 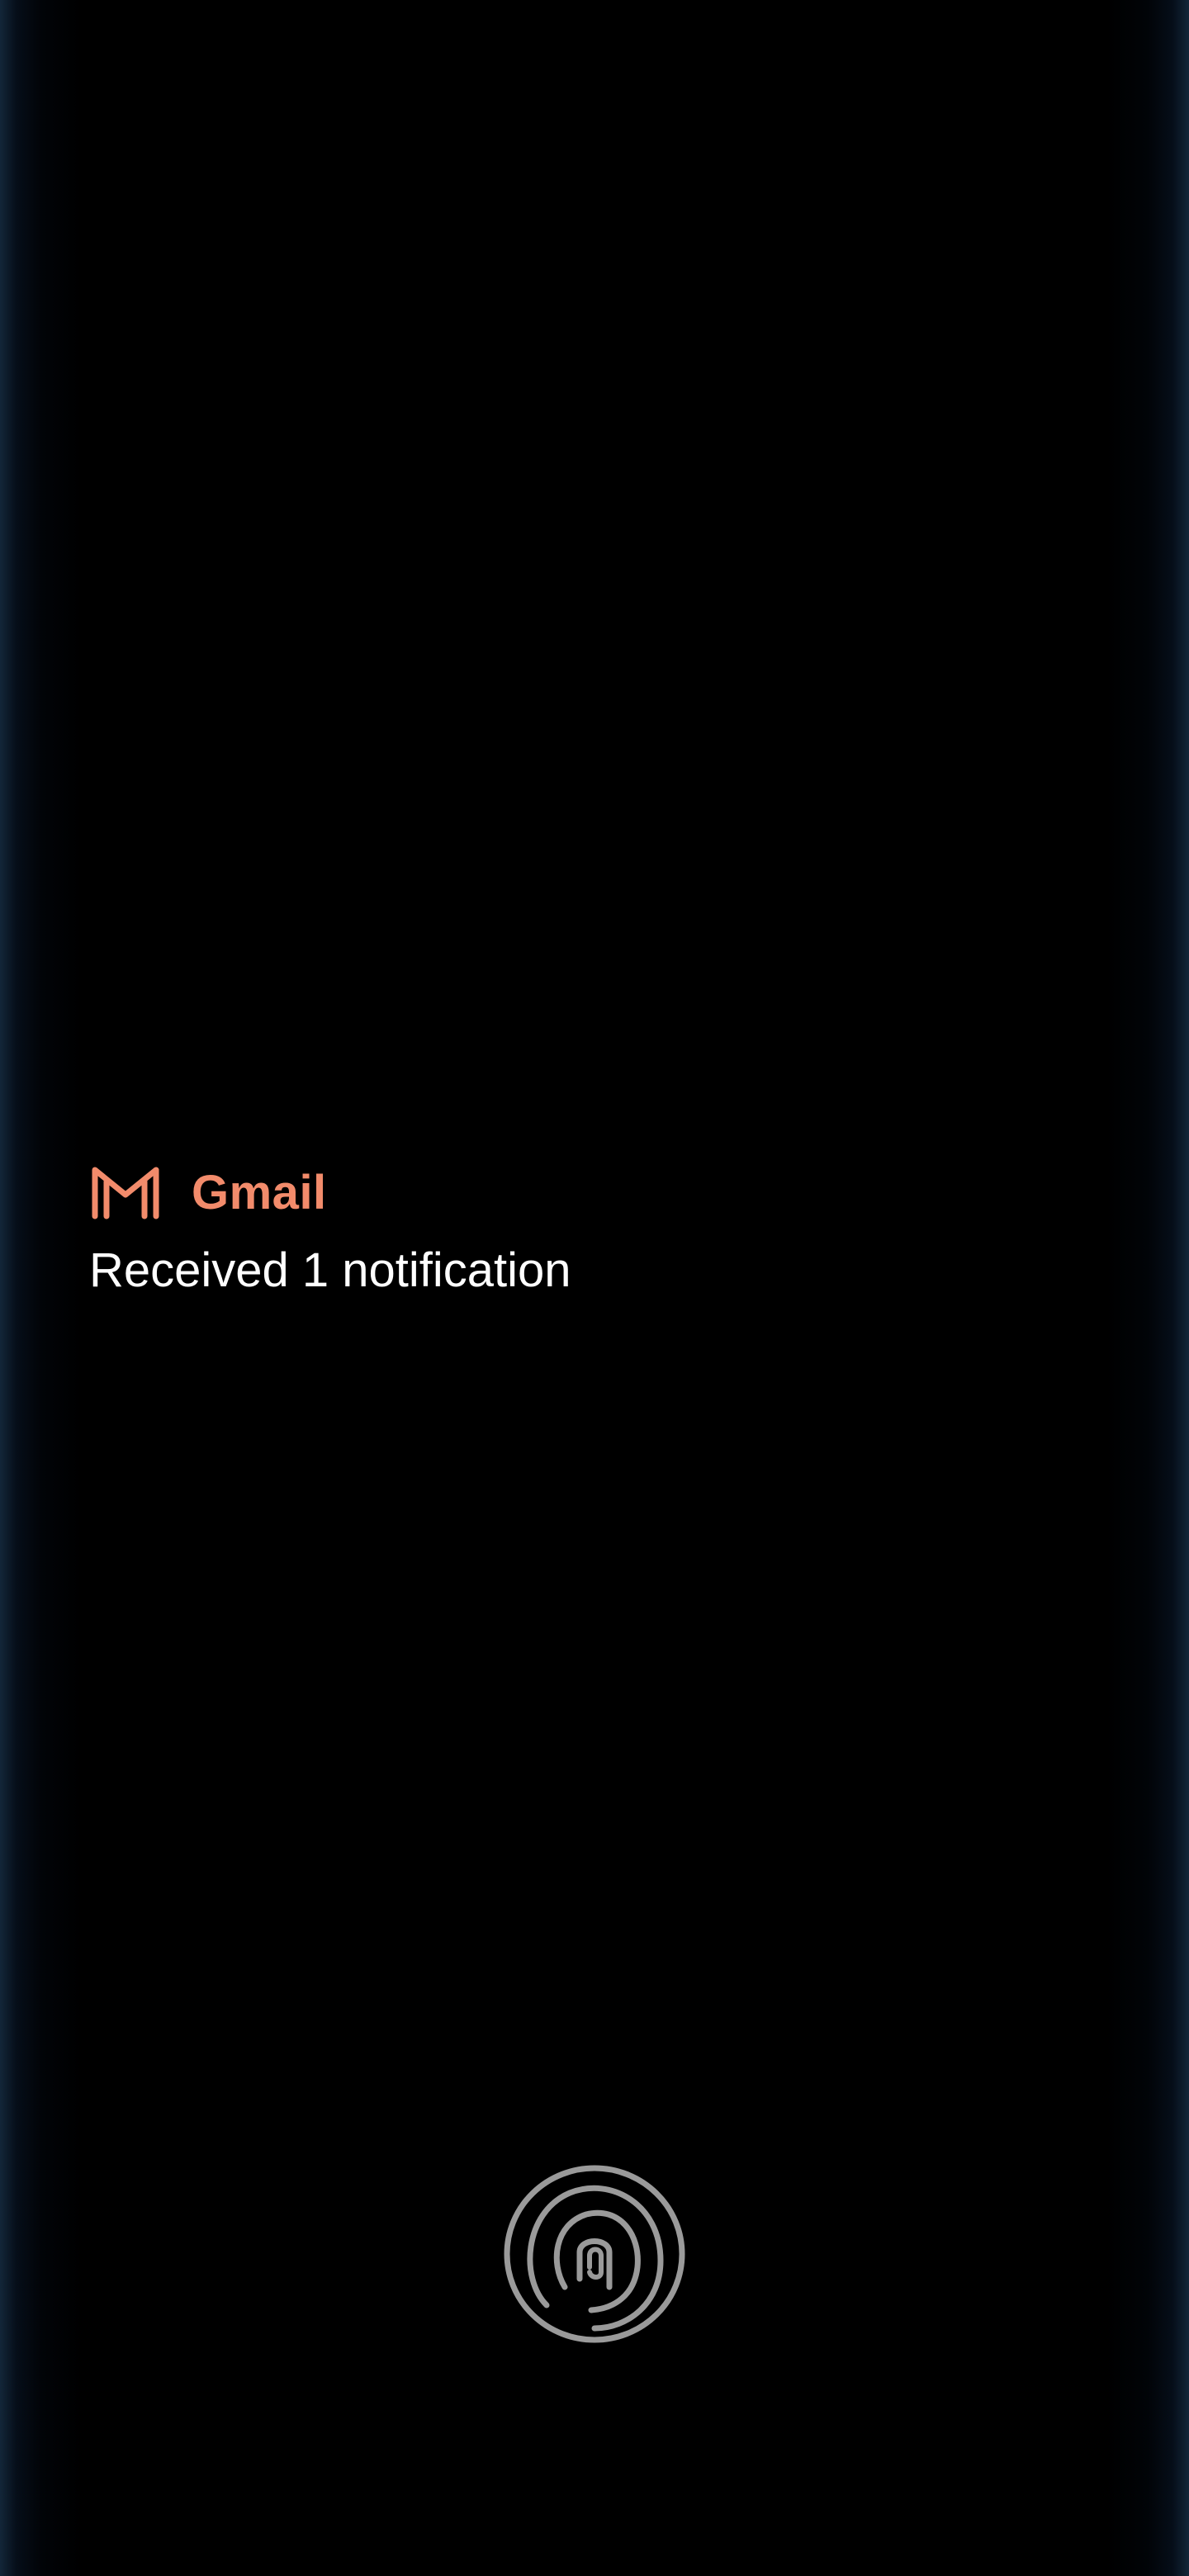 I want to click on edge-lighting-right, so click(x=1143, y=1288).